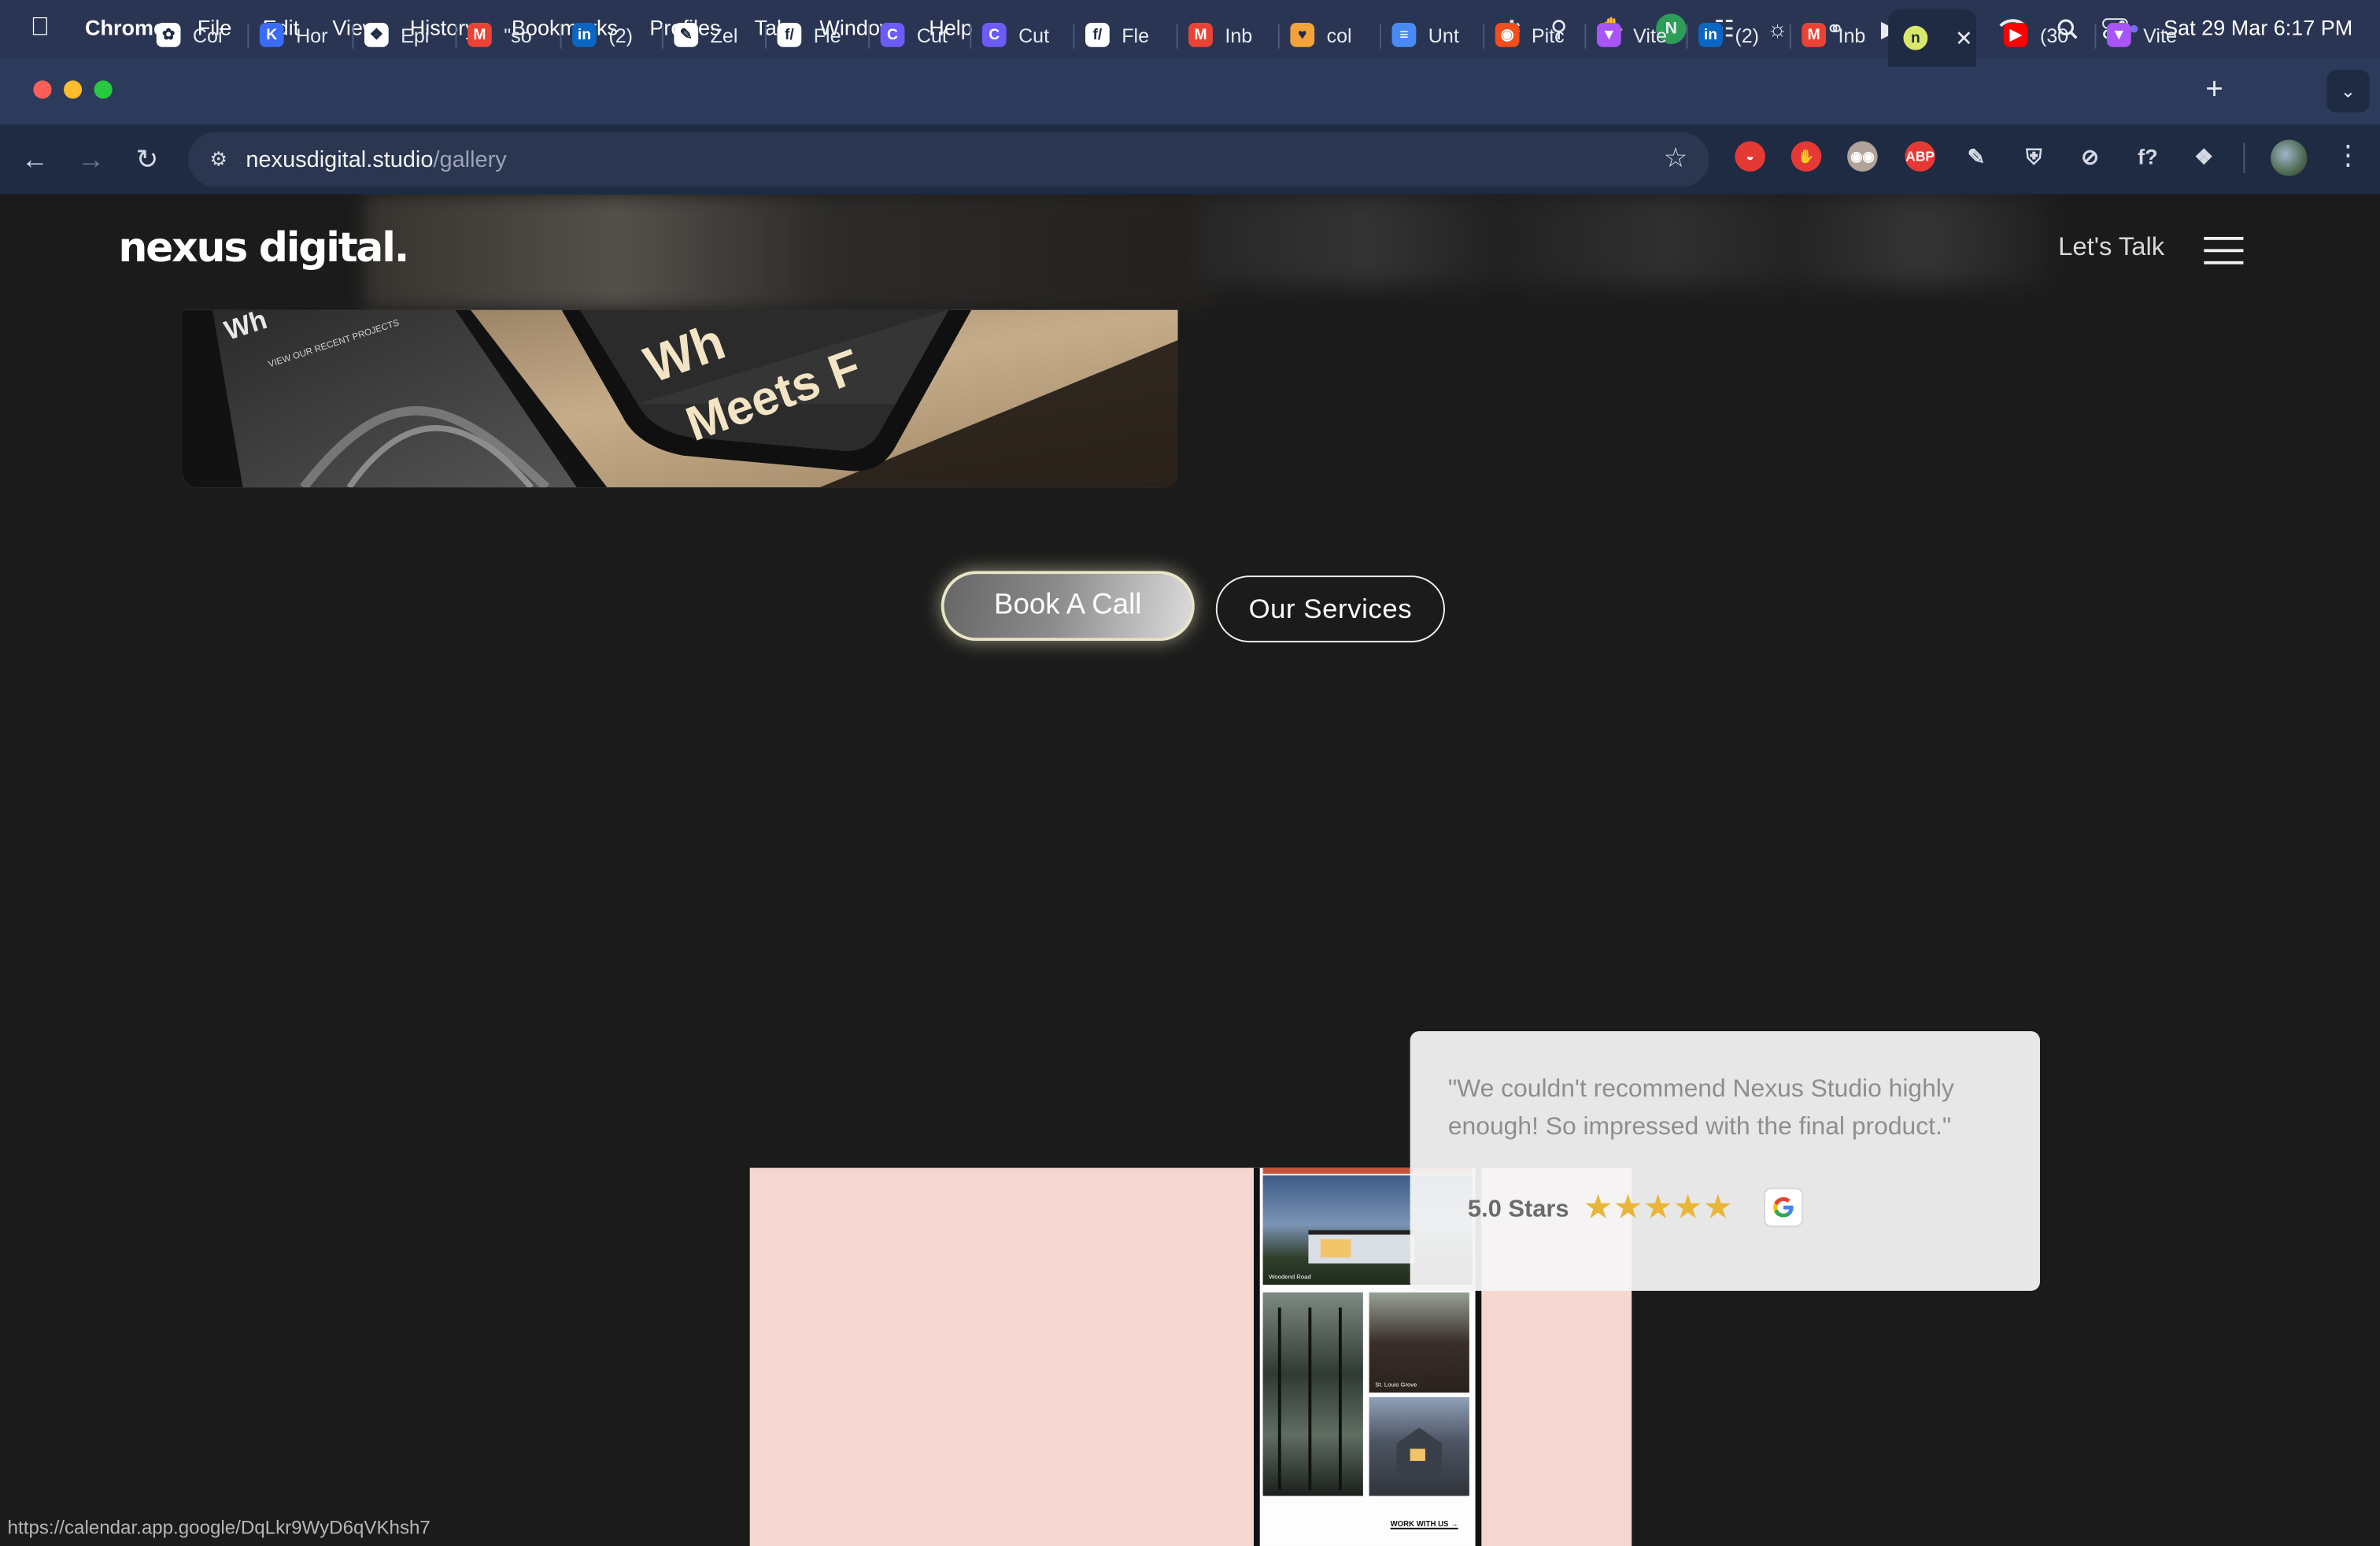 The image size is (2380, 1546). I want to click on tab-label: Coi, so click(207, 34).